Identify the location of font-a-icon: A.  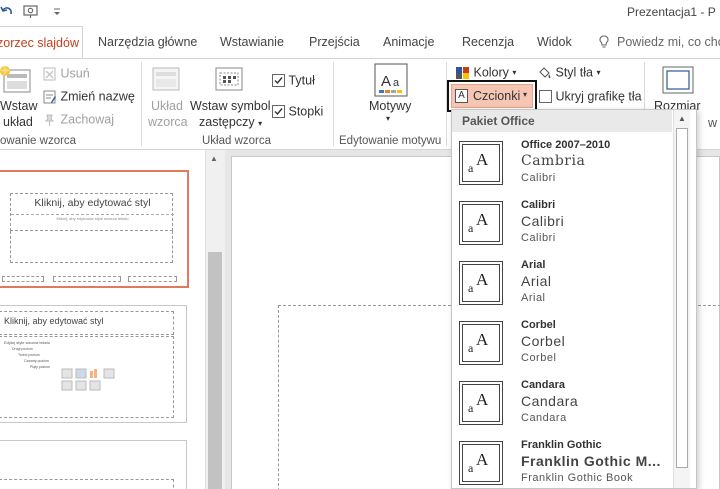
(461, 96).